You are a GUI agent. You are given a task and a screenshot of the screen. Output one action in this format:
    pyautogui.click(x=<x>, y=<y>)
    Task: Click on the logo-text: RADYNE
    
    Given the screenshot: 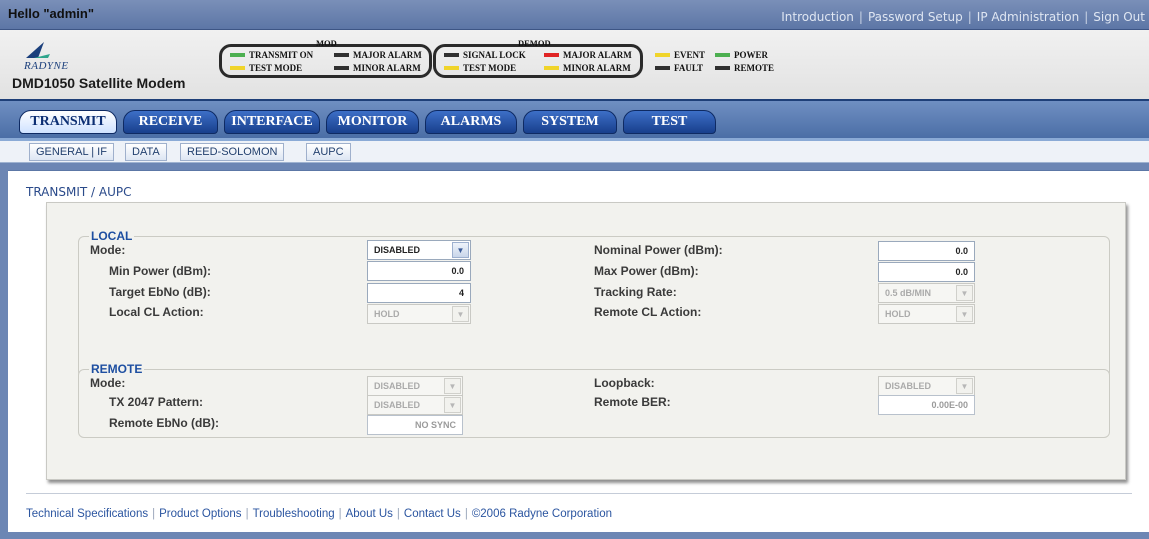 What is the action you would take?
    pyautogui.click(x=46, y=66)
    